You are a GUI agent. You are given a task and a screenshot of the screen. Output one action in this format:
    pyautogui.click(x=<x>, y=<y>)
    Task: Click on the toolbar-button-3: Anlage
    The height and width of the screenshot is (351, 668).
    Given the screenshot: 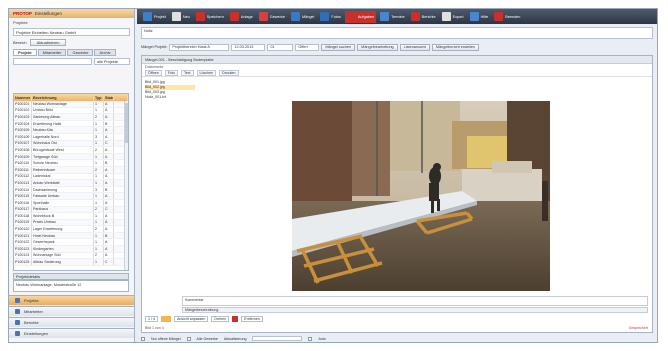 What is the action you would take?
    pyautogui.click(x=241, y=17)
    